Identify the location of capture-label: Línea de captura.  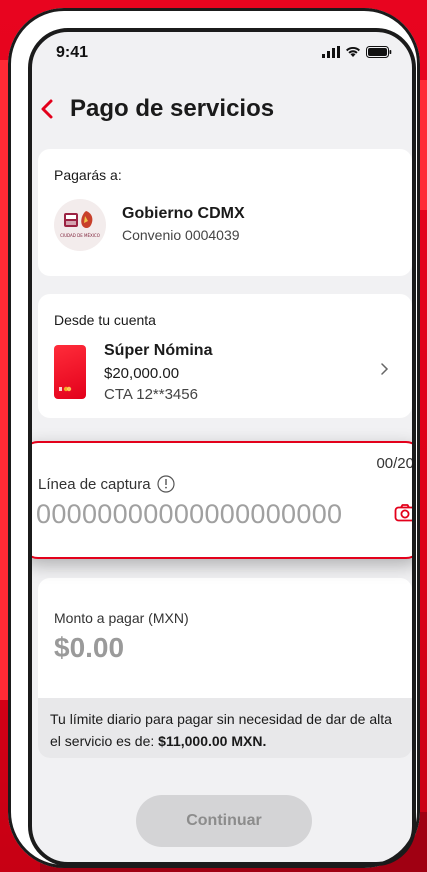
(94, 484).